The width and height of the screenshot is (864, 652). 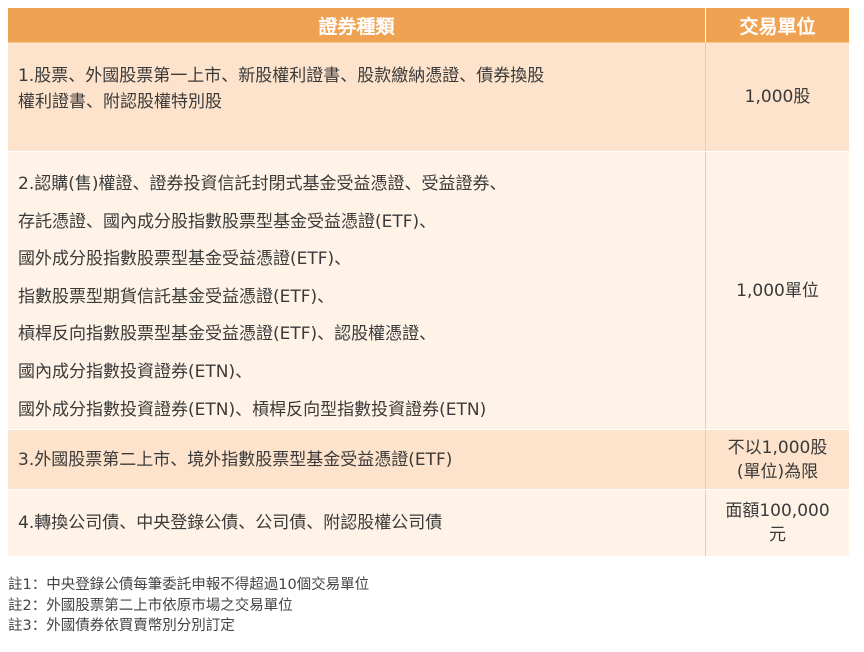 What do you see at coordinates (121, 626) in the screenshot?
I see `footnote: 註3：外國債券依買賣幣別分別訂定` at bounding box center [121, 626].